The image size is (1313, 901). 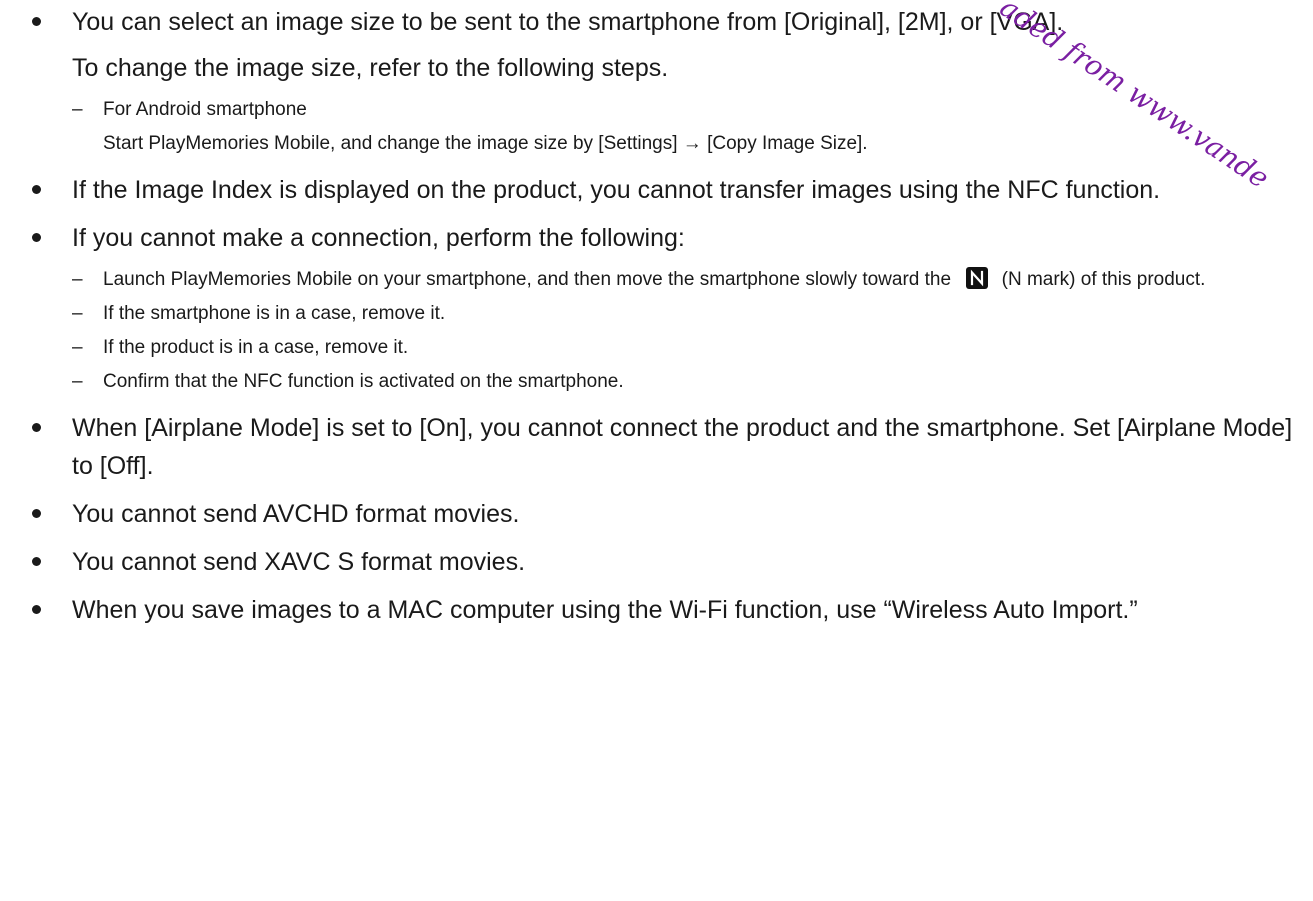 What do you see at coordinates (299, 562) in the screenshot?
I see `item-text: You cannot send XAVC S format movies.` at bounding box center [299, 562].